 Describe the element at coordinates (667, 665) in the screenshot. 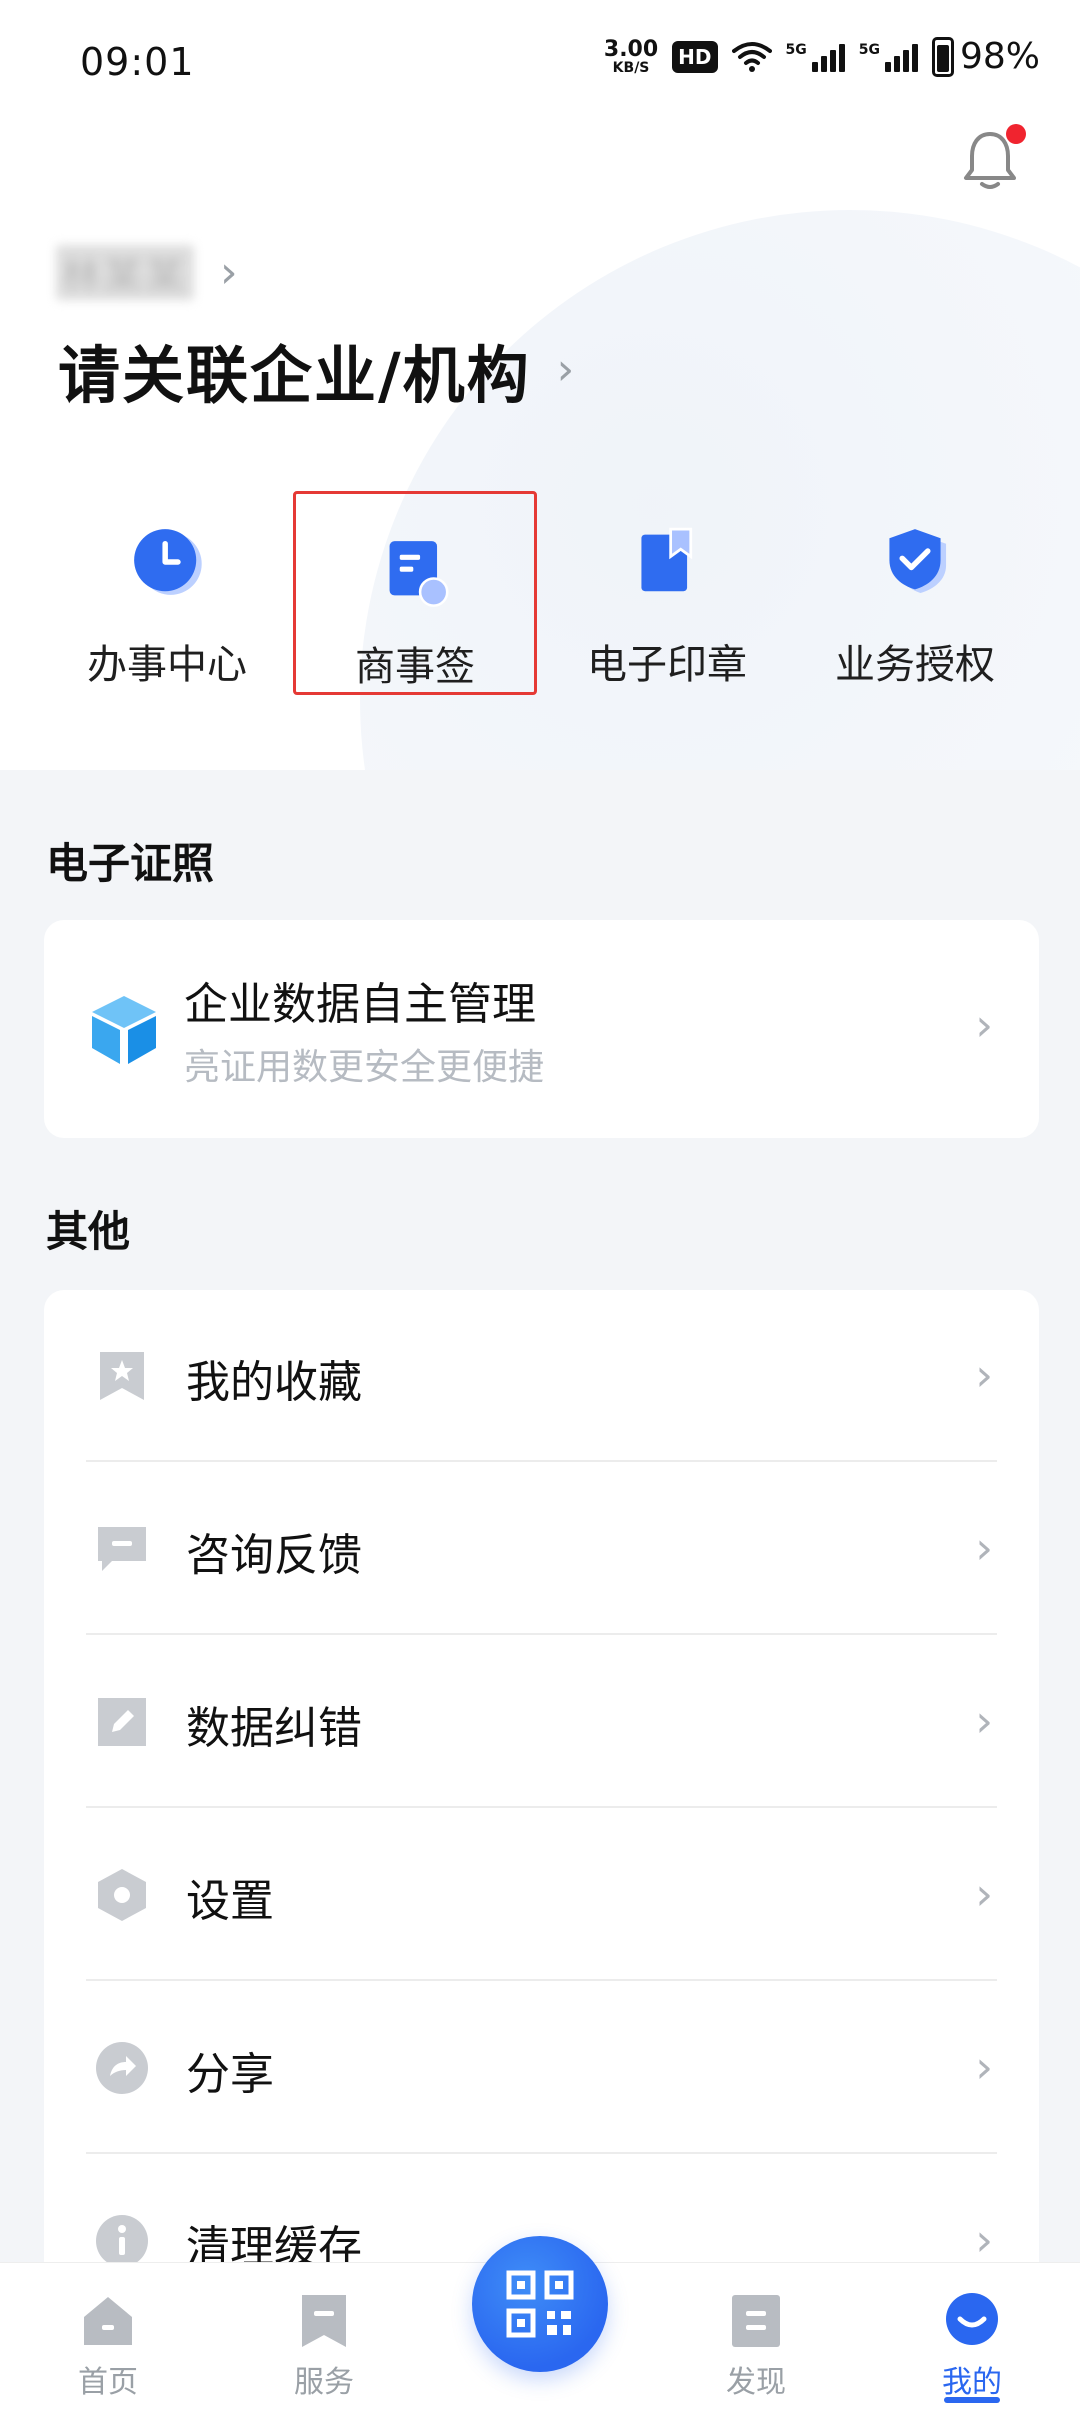

I see `quick-action-label: 电子印章` at that location.